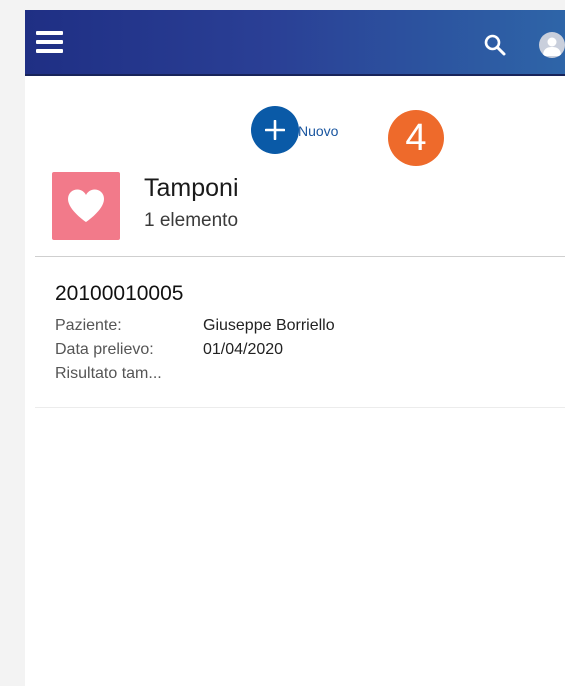 The width and height of the screenshot is (565, 686). I want to click on field-value: 01/04/2020, so click(243, 349).